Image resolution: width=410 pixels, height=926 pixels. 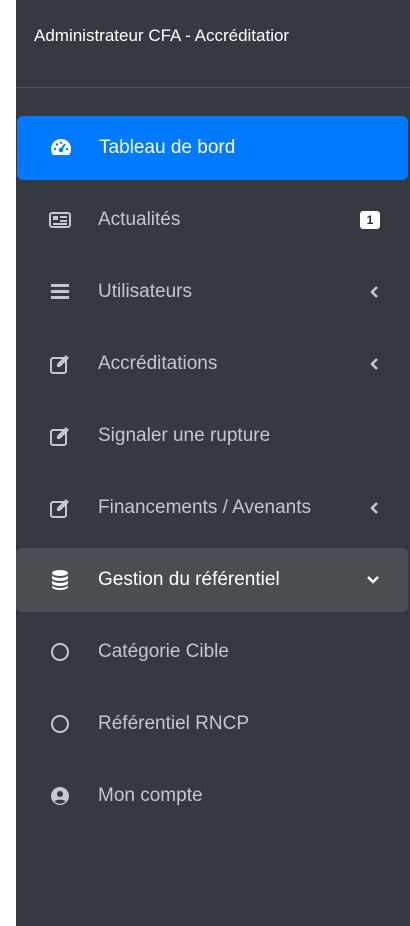 I want to click on nav-label: Gestion du référentiel, so click(x=189, y=579).